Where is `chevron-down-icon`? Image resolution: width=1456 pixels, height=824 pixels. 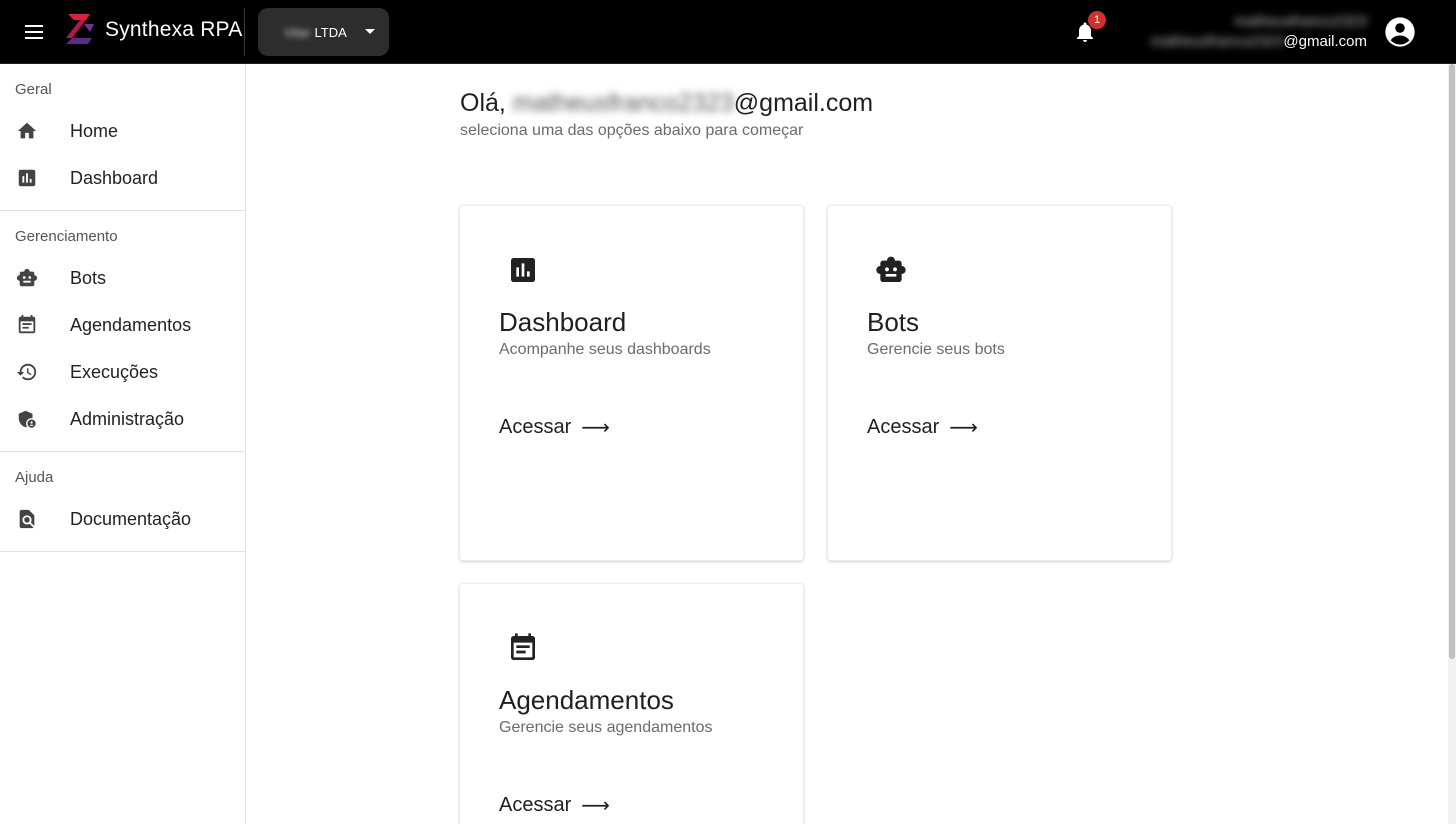
chevron-down-icon is located at coordinates (370, 31).